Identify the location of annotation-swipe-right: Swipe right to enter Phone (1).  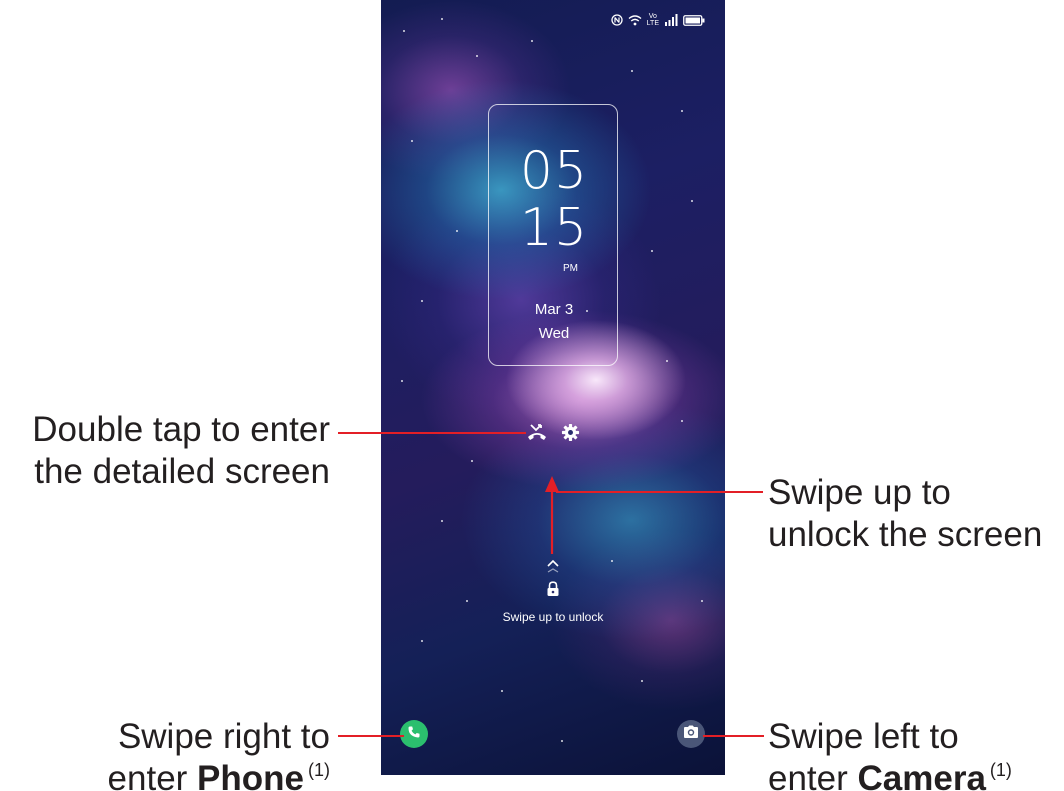
(218, 754).